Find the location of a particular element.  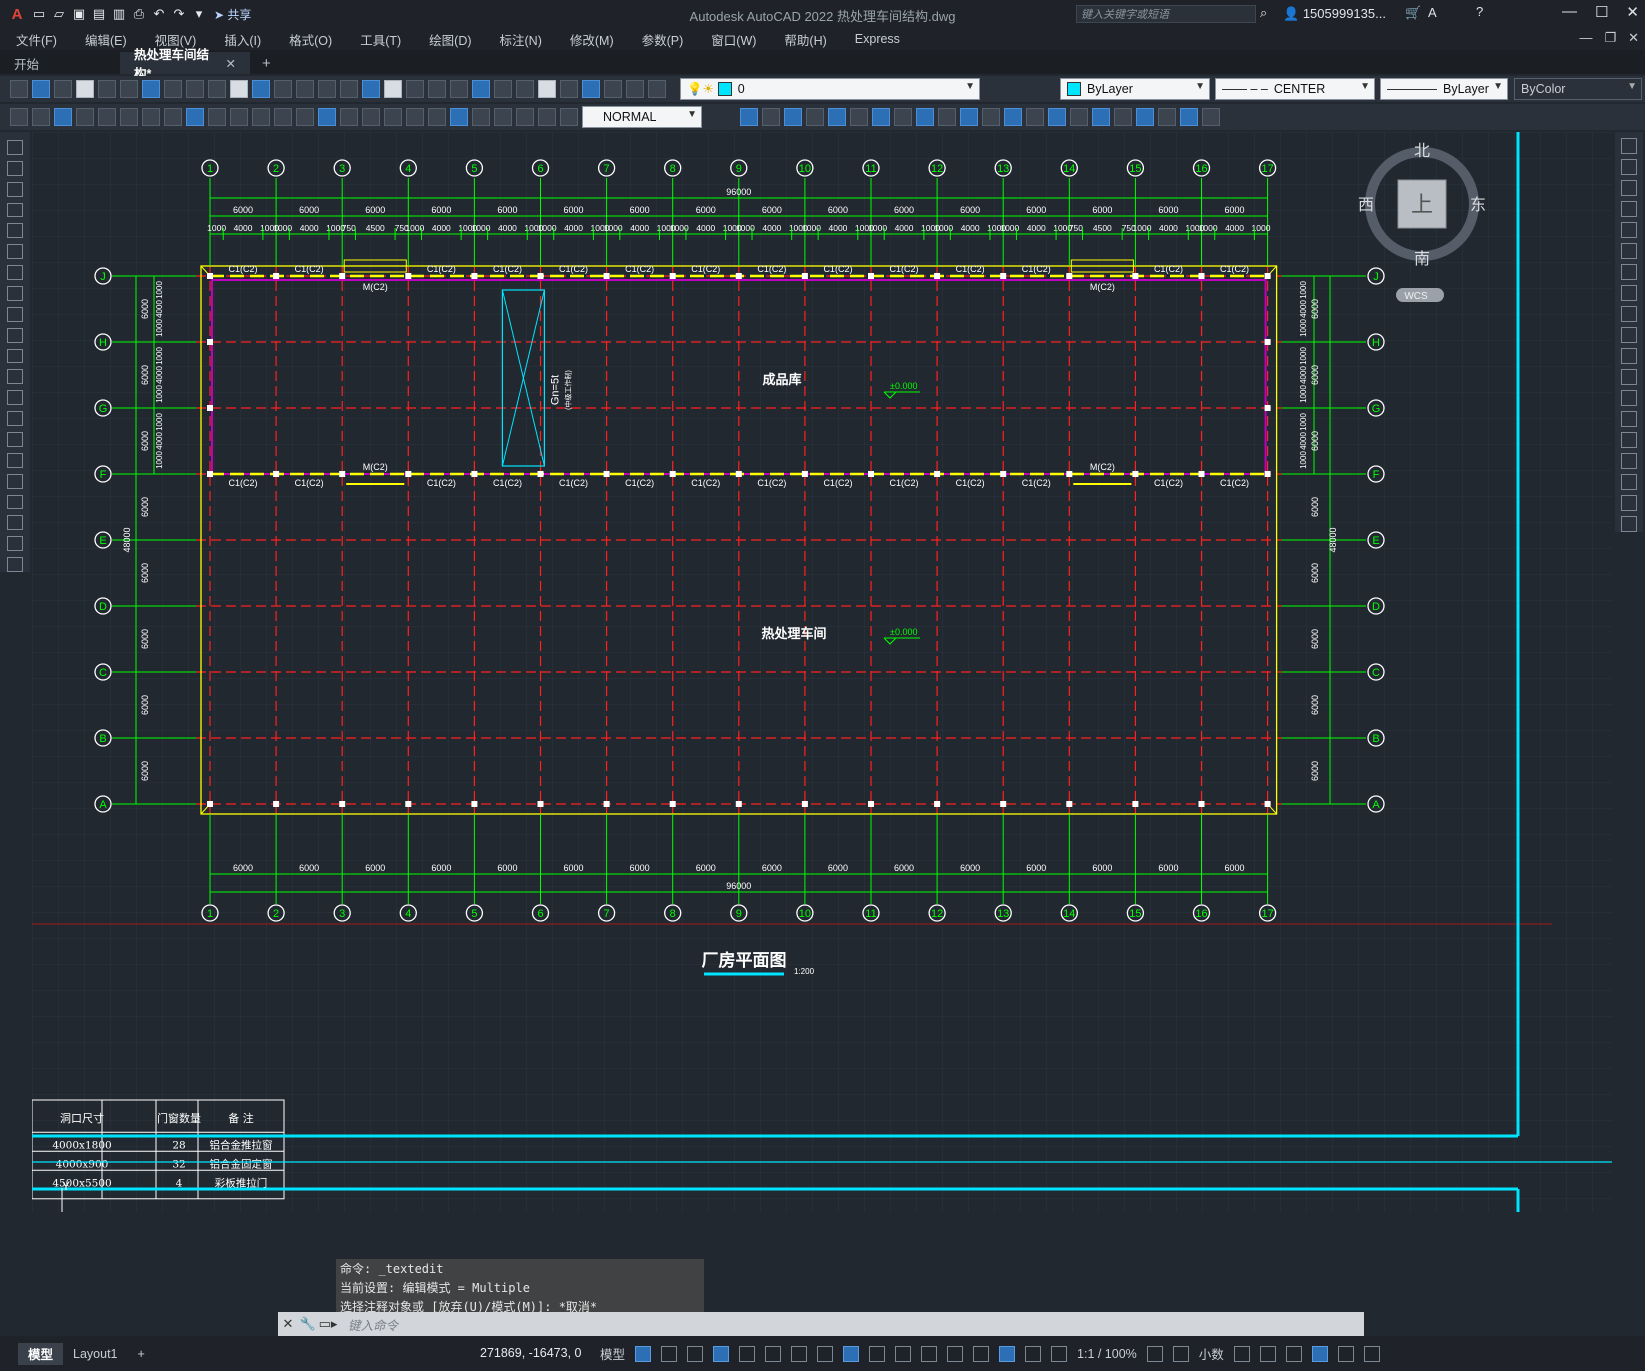

tab-drawing: 热处理车间结构* ✕ is located at coordinates (185, 64).